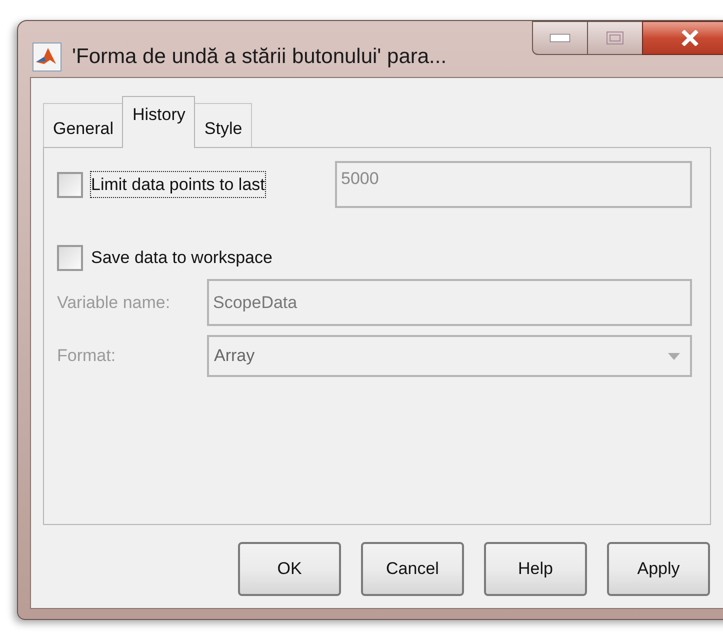 Image resolution: width=723 pixels, height=637 pixels. Describe the element at coordinates (114, 303) in the screenshot. I see `field-label: Variable name:` at that location.